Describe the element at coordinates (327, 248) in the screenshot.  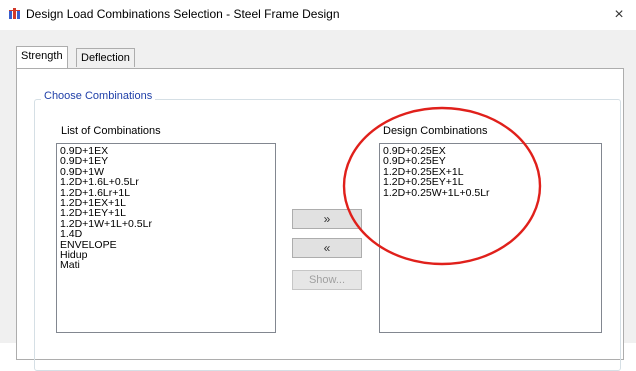
I see `remove-combination-button: «` at that location.